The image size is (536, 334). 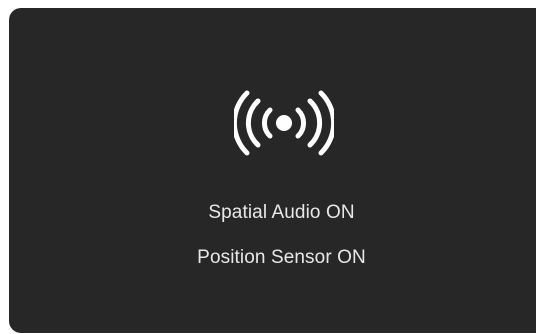 What do you see at coordinates (281, 212) in the screenshot?
I see `spatial-audio-status: Spatial Audio ON` at bounding box center [281, 212].